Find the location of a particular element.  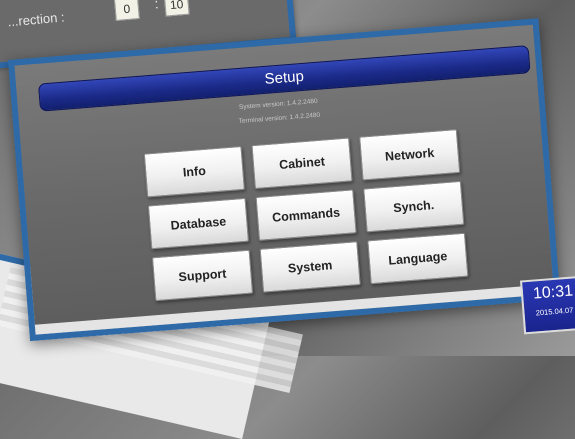

background-panel-label: ...rection : is located at coordinates (36, 19).